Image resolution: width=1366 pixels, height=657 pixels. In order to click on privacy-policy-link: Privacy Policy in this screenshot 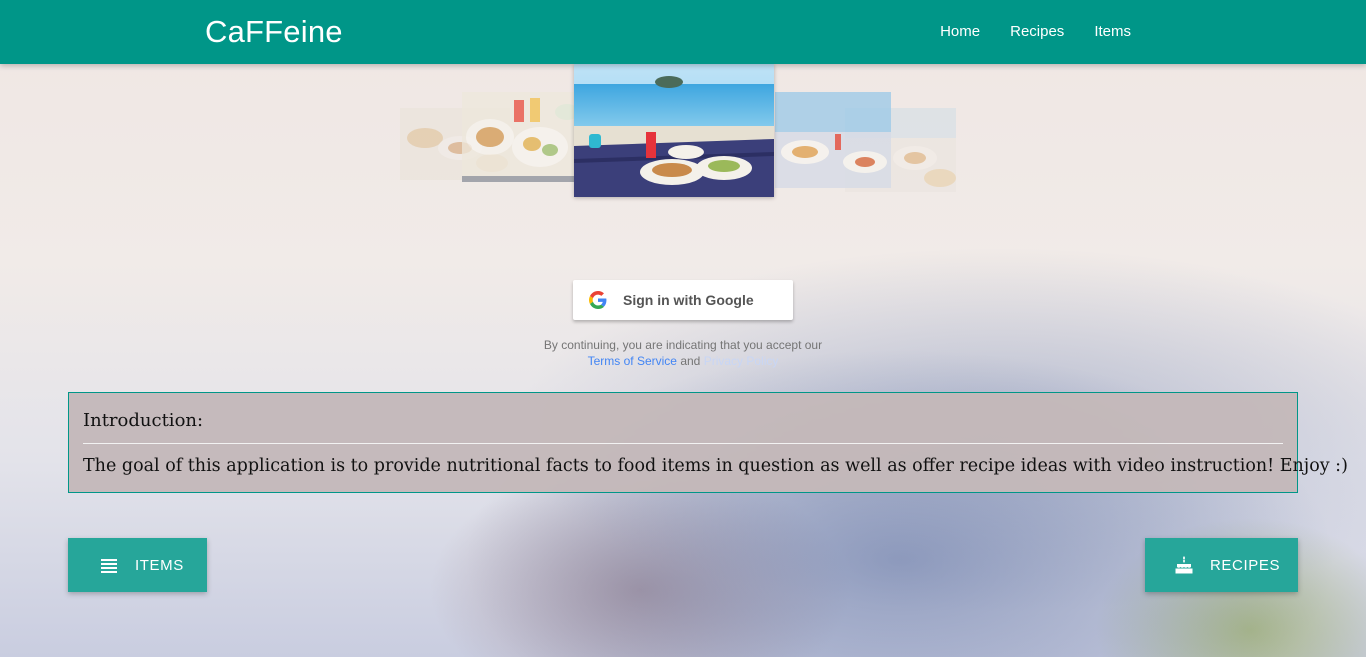, I will do `click(741, 361)`.